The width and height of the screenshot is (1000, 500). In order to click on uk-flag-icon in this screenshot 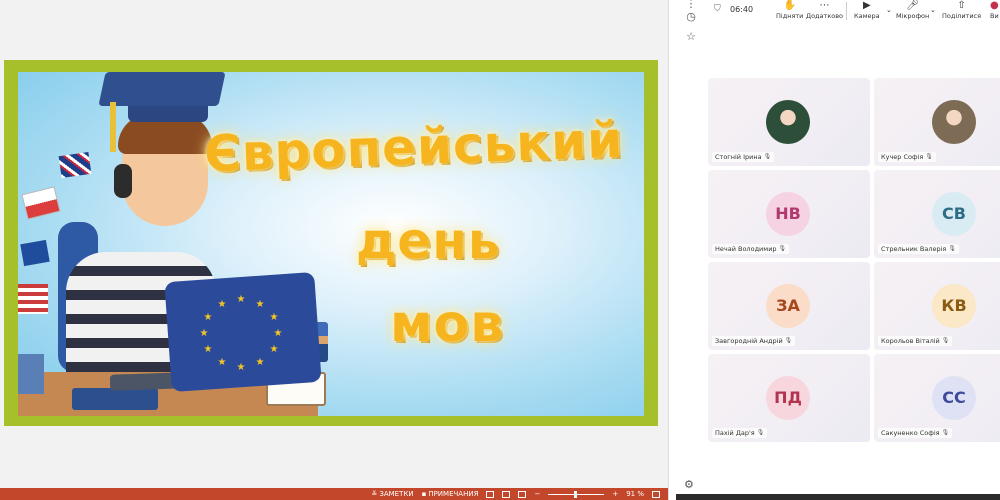, I will do `click(75, 165)`.